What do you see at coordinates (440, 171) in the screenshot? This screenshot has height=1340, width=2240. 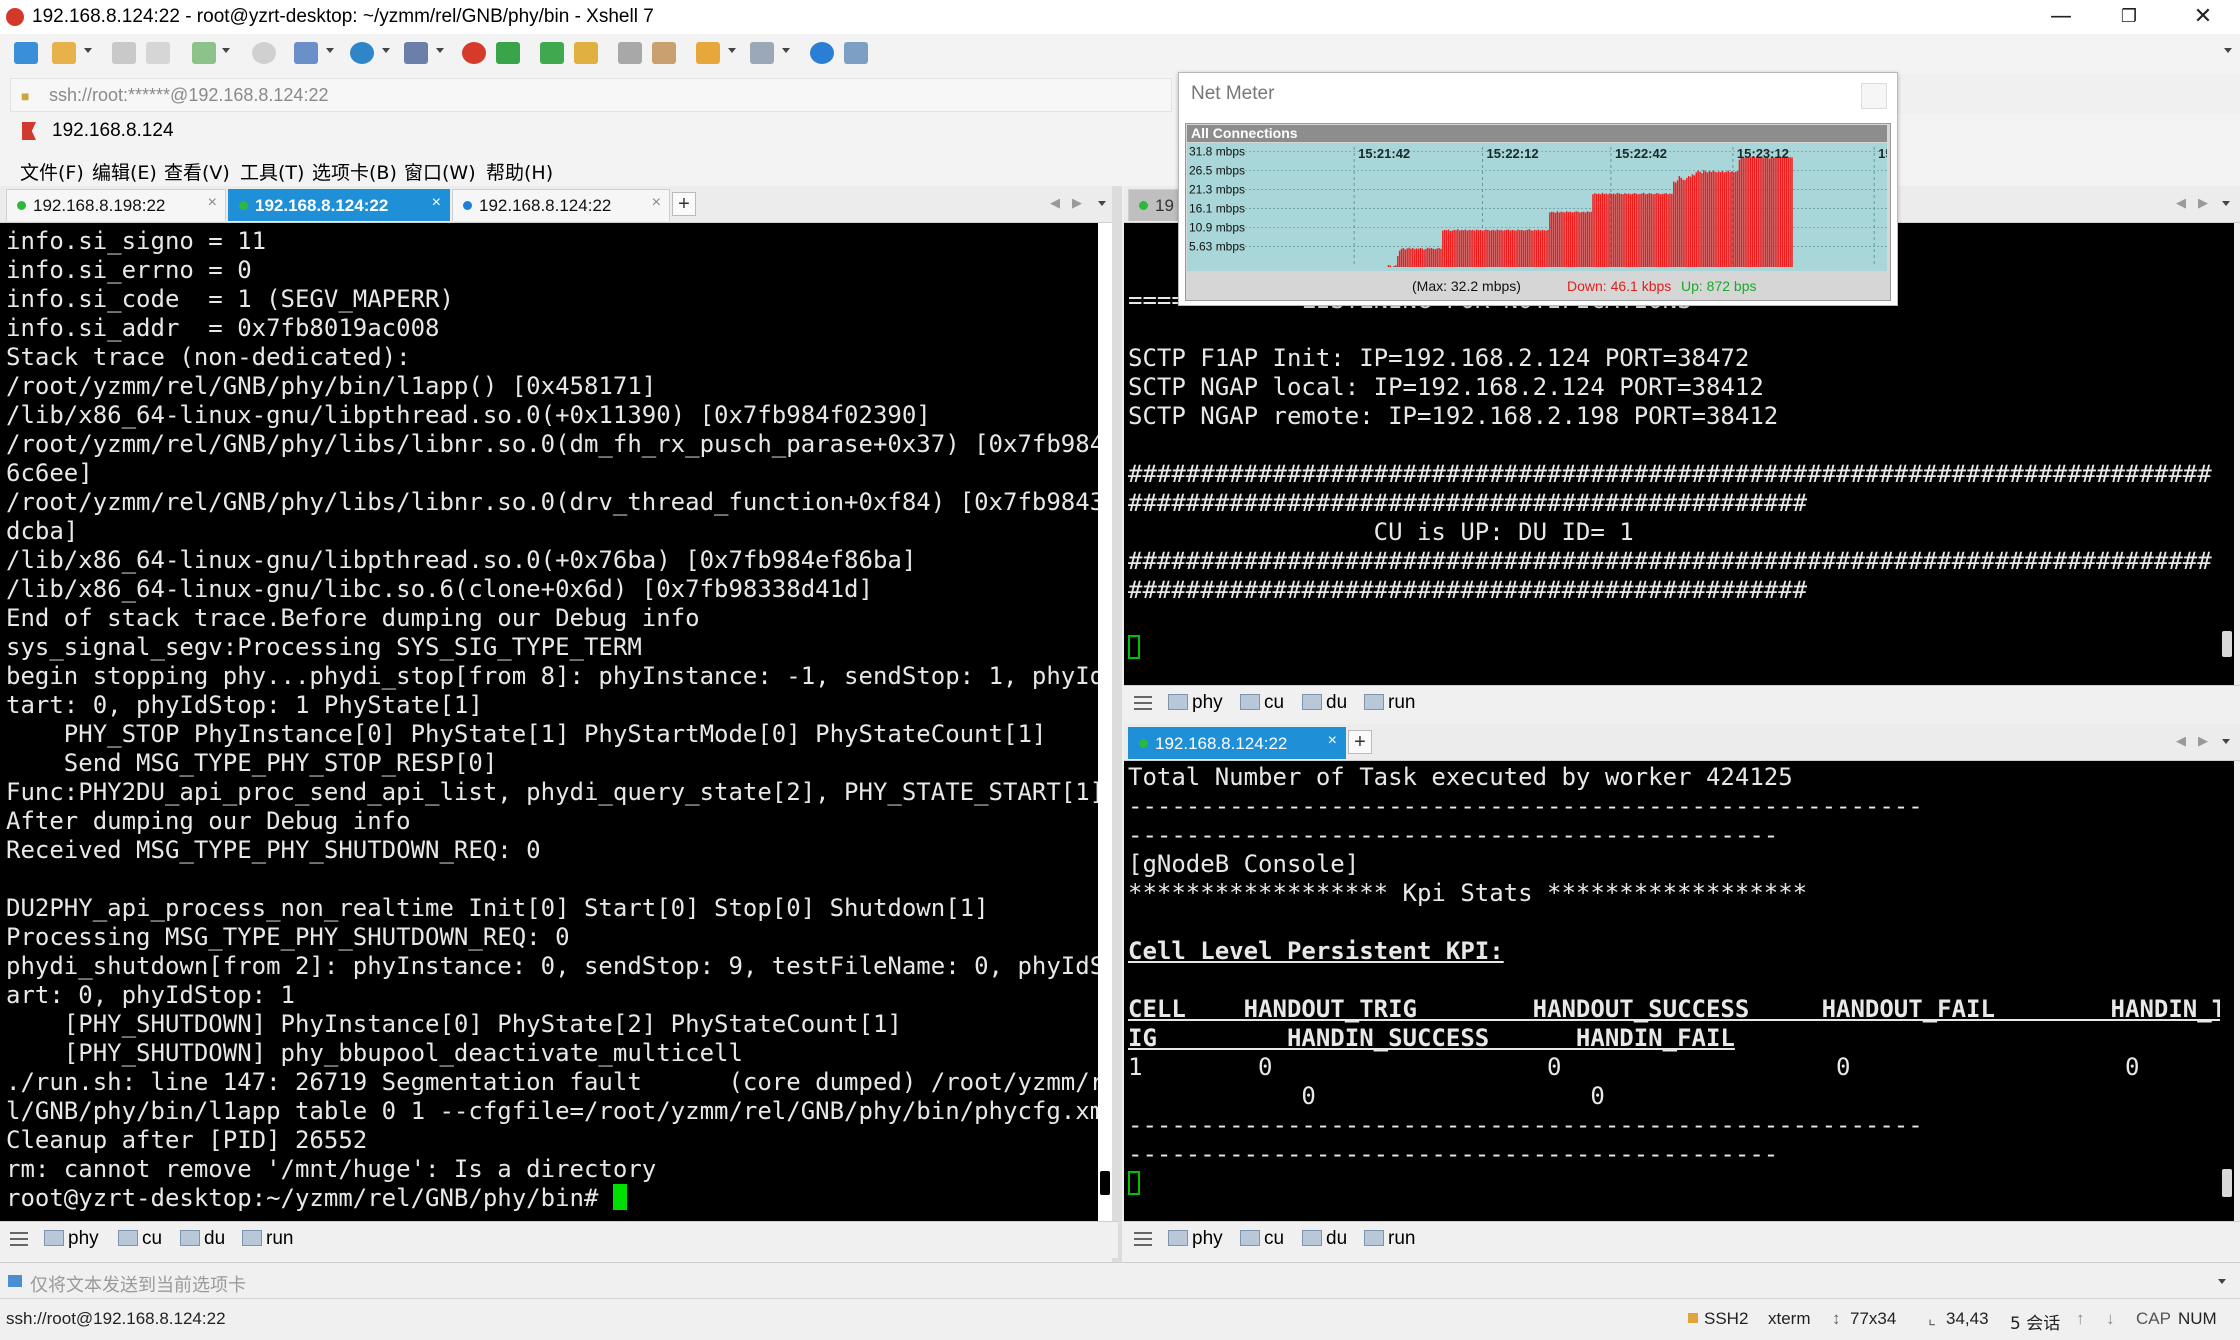 I see `menu-window: 窗口(W)` at bounding box center [440, 171].